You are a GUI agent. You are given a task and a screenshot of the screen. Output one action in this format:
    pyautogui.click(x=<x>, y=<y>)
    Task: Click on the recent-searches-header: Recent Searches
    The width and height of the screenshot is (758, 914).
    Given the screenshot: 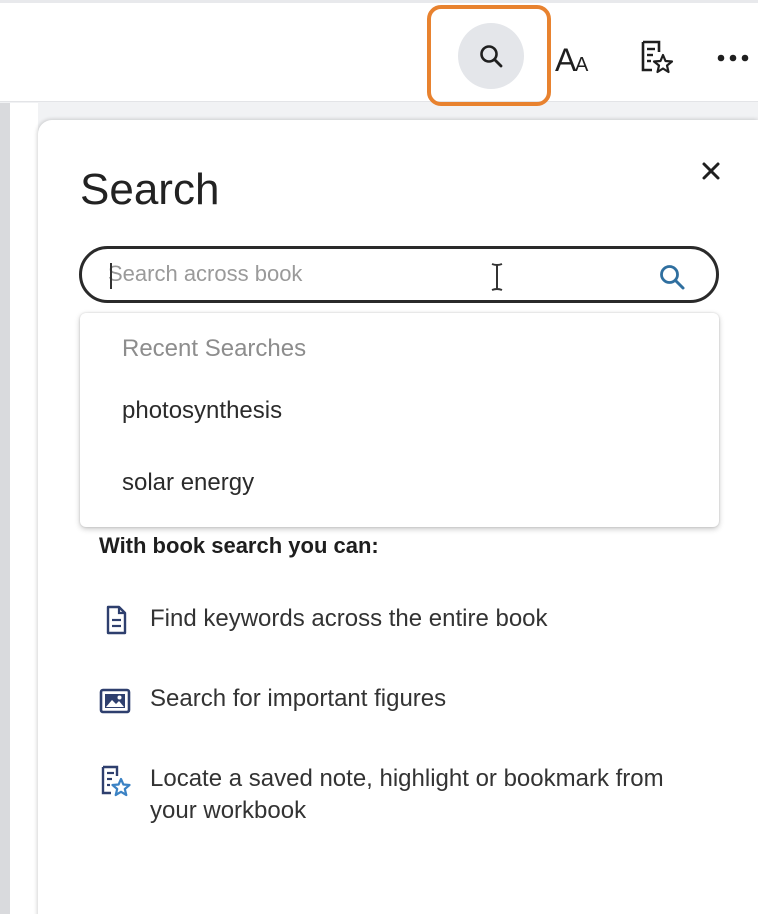 What is the action you would take?
    pyautogui.click(x=214, y=348)
    